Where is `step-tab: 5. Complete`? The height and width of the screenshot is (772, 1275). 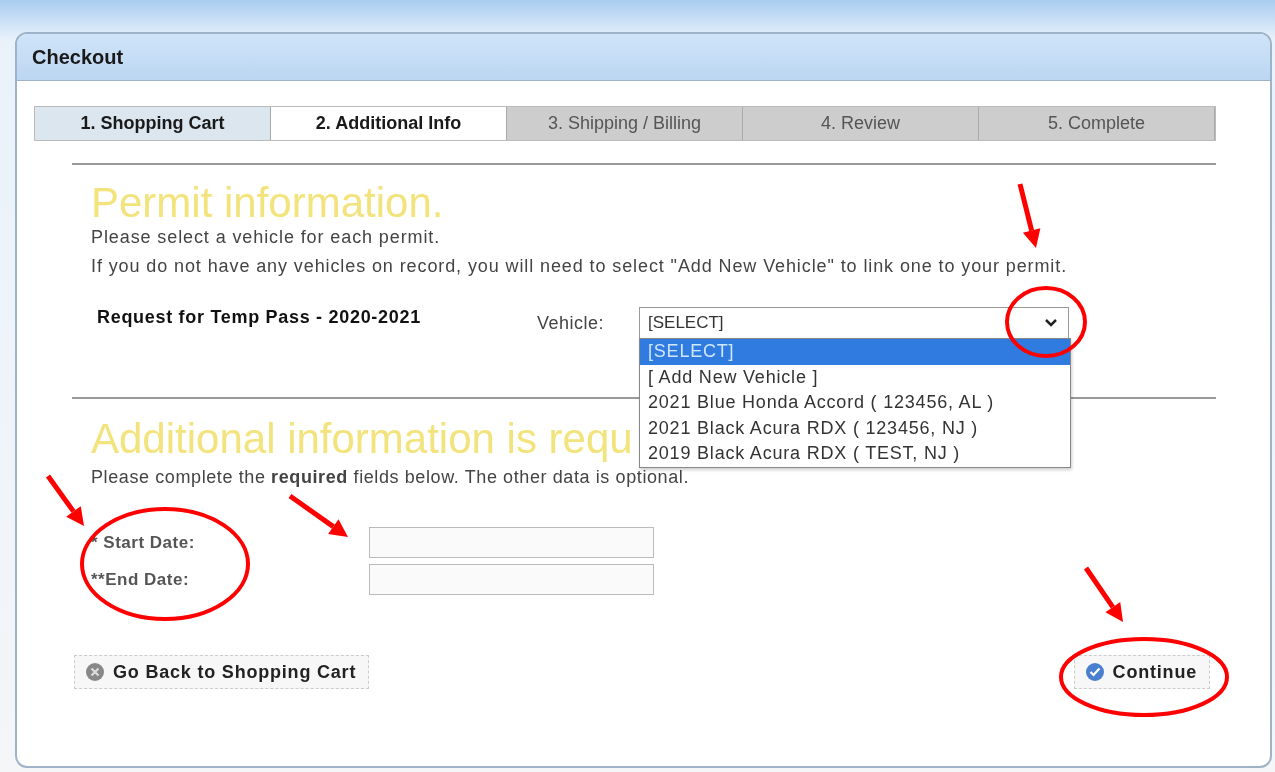 step-tab: 5. Complete is located at coordinates (1097, 123).